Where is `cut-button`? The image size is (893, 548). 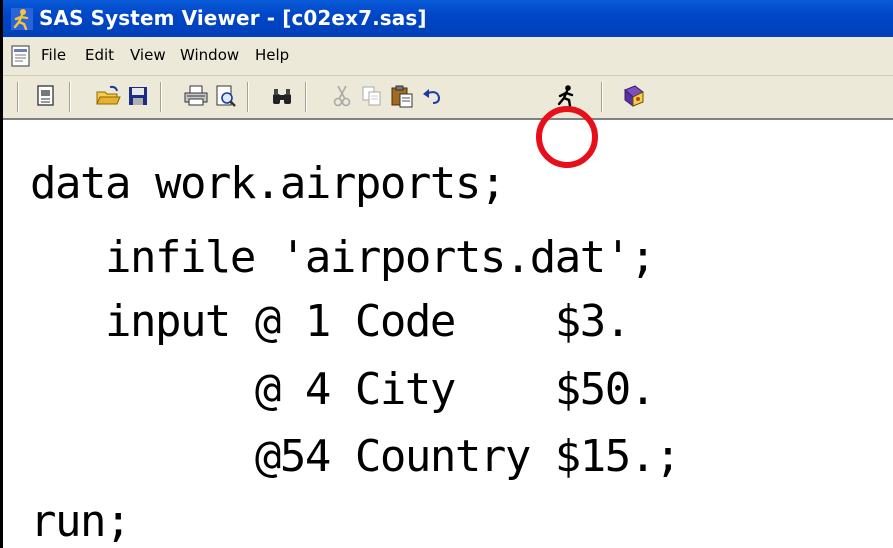
cut-button is located at coordinates (342, 96).